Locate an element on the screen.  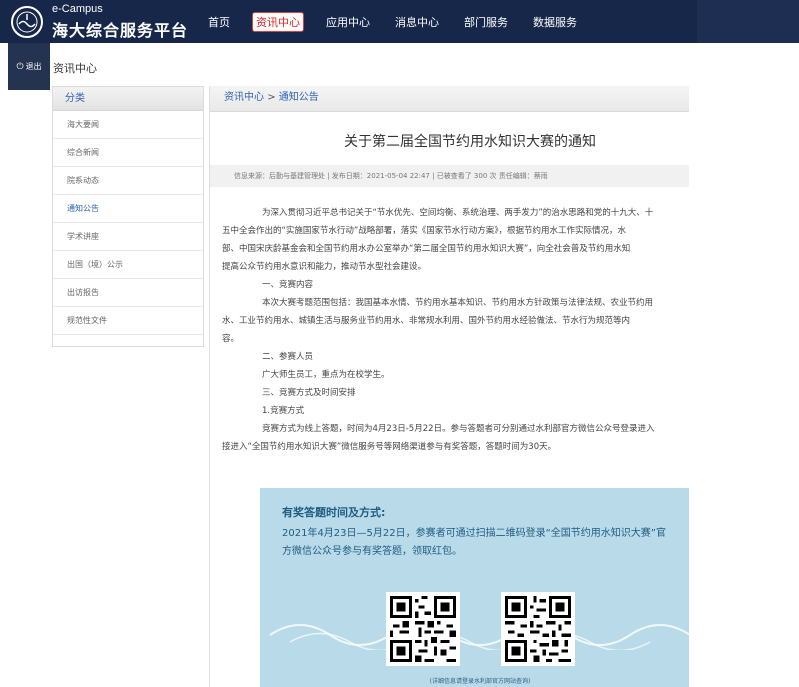
section-heading: 二、参赛人员 is located at coordinates (288, 357).